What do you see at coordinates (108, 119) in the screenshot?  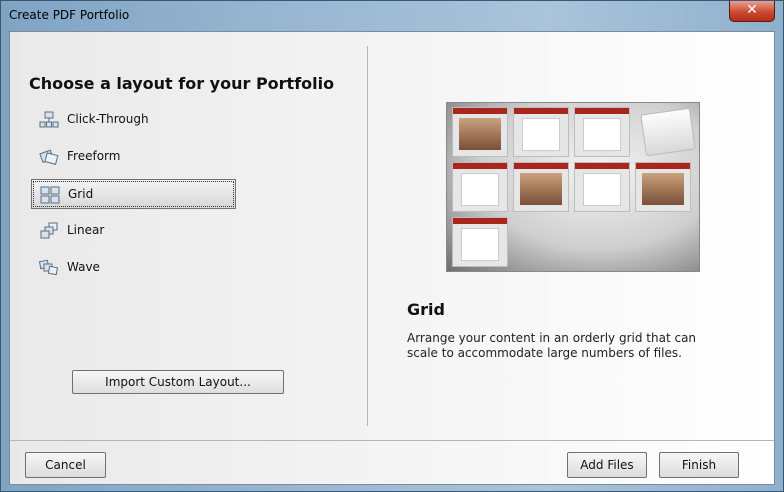 I see `layout-option-label: Click-Through` at bounding box center [108, 119].